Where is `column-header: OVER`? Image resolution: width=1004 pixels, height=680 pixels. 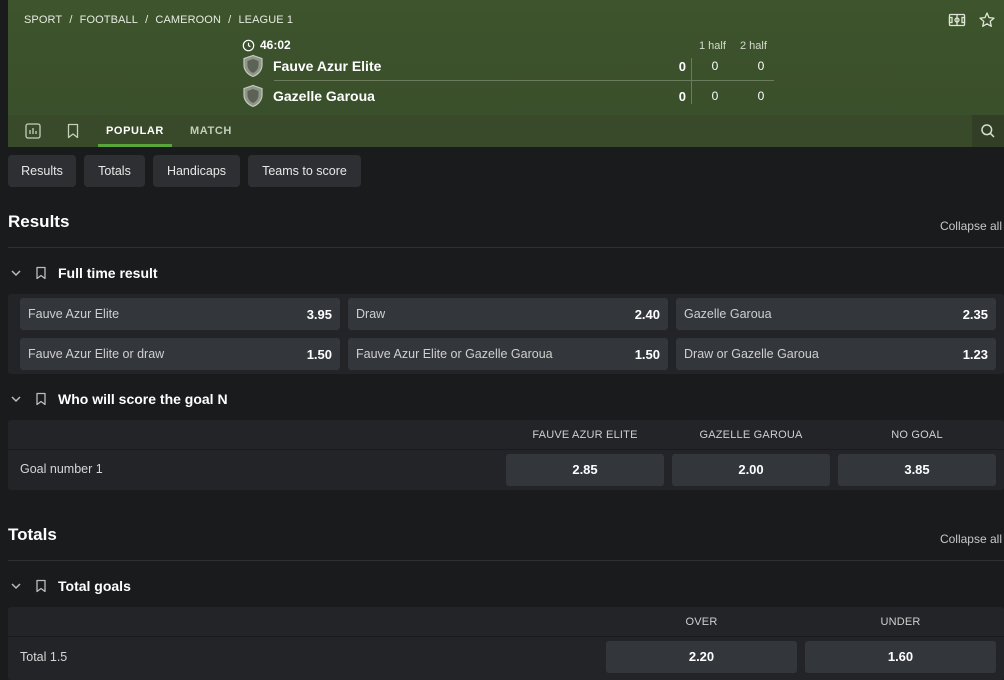 column-header: OVER is located at coordinates (701, 622).